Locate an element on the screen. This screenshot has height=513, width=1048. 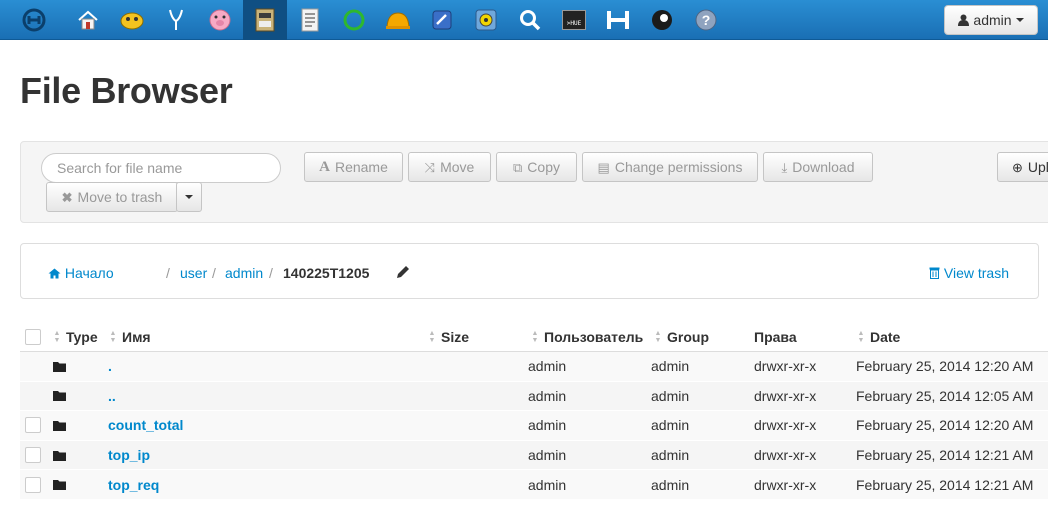
upload-button: ⊕ Upload is located at coordinates (1022, 167).